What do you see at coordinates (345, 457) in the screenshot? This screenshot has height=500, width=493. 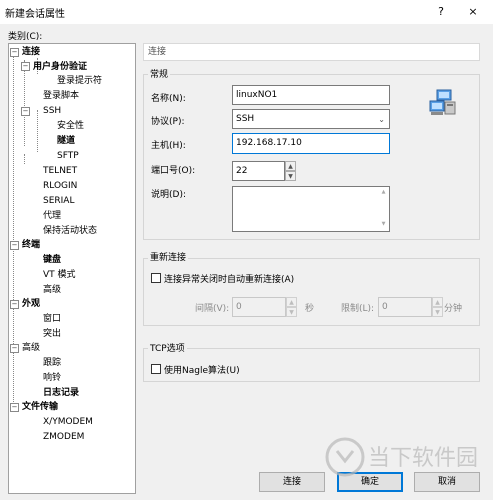 I see `watermark-logo-icon` at bounding box center [345, 457].